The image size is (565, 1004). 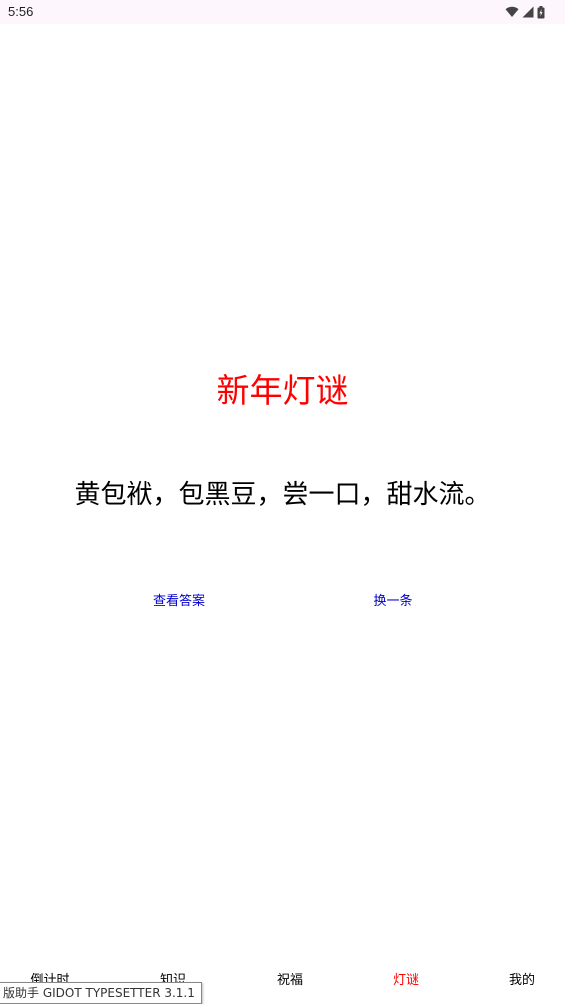 I want to click on status-time: 5:56, so click(x=21, y=11).